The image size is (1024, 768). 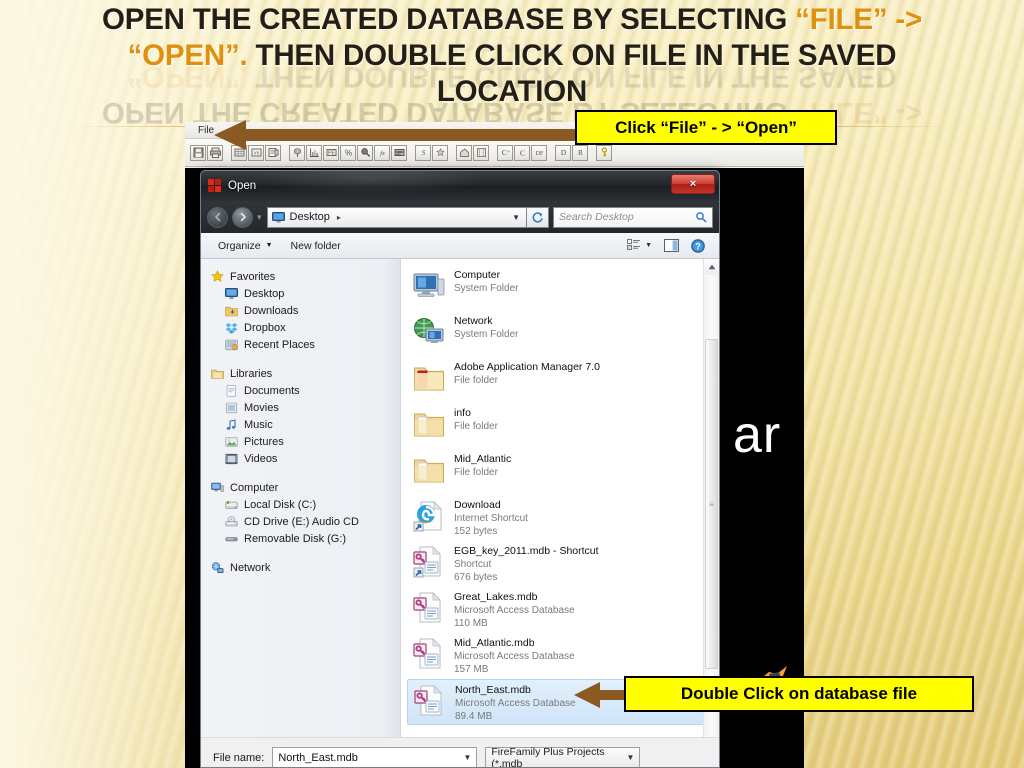 I want to click on sidebar-item-libraries: Libraries, so click(x=303, y=373).